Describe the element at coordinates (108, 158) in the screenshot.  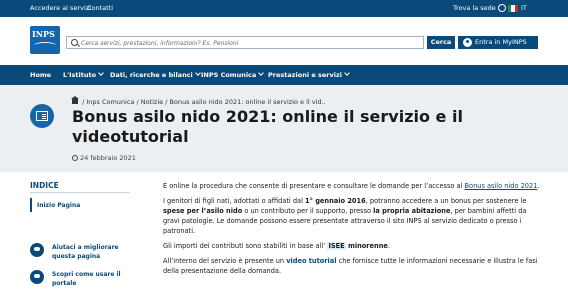
I see `date-text: 24 febbraio 2021` at that location.